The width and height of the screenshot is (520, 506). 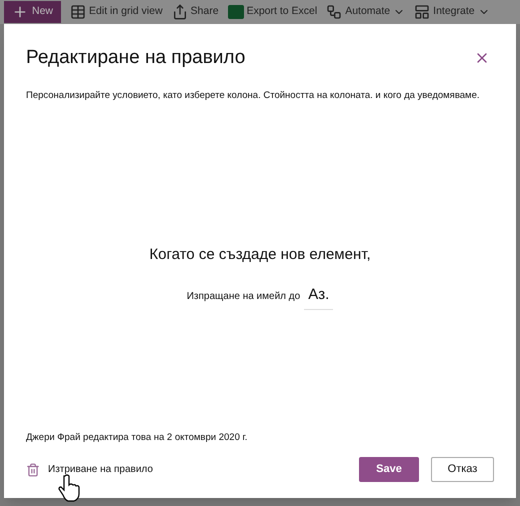 What do you see at coordinates (260, 254) in the screenshot?
I see `condition-text: Когато се създаде нов елемент,` at bounding box center [260, 254].